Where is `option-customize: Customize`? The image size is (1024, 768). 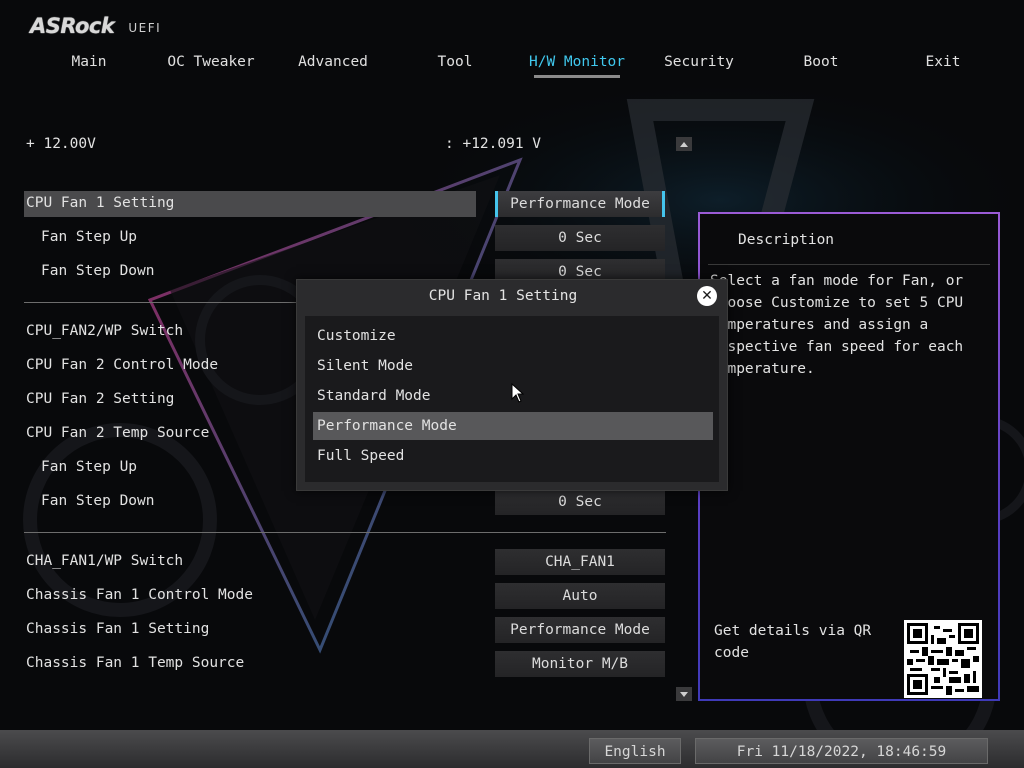
option-customize: Customize is located at coordinates (513, 336).